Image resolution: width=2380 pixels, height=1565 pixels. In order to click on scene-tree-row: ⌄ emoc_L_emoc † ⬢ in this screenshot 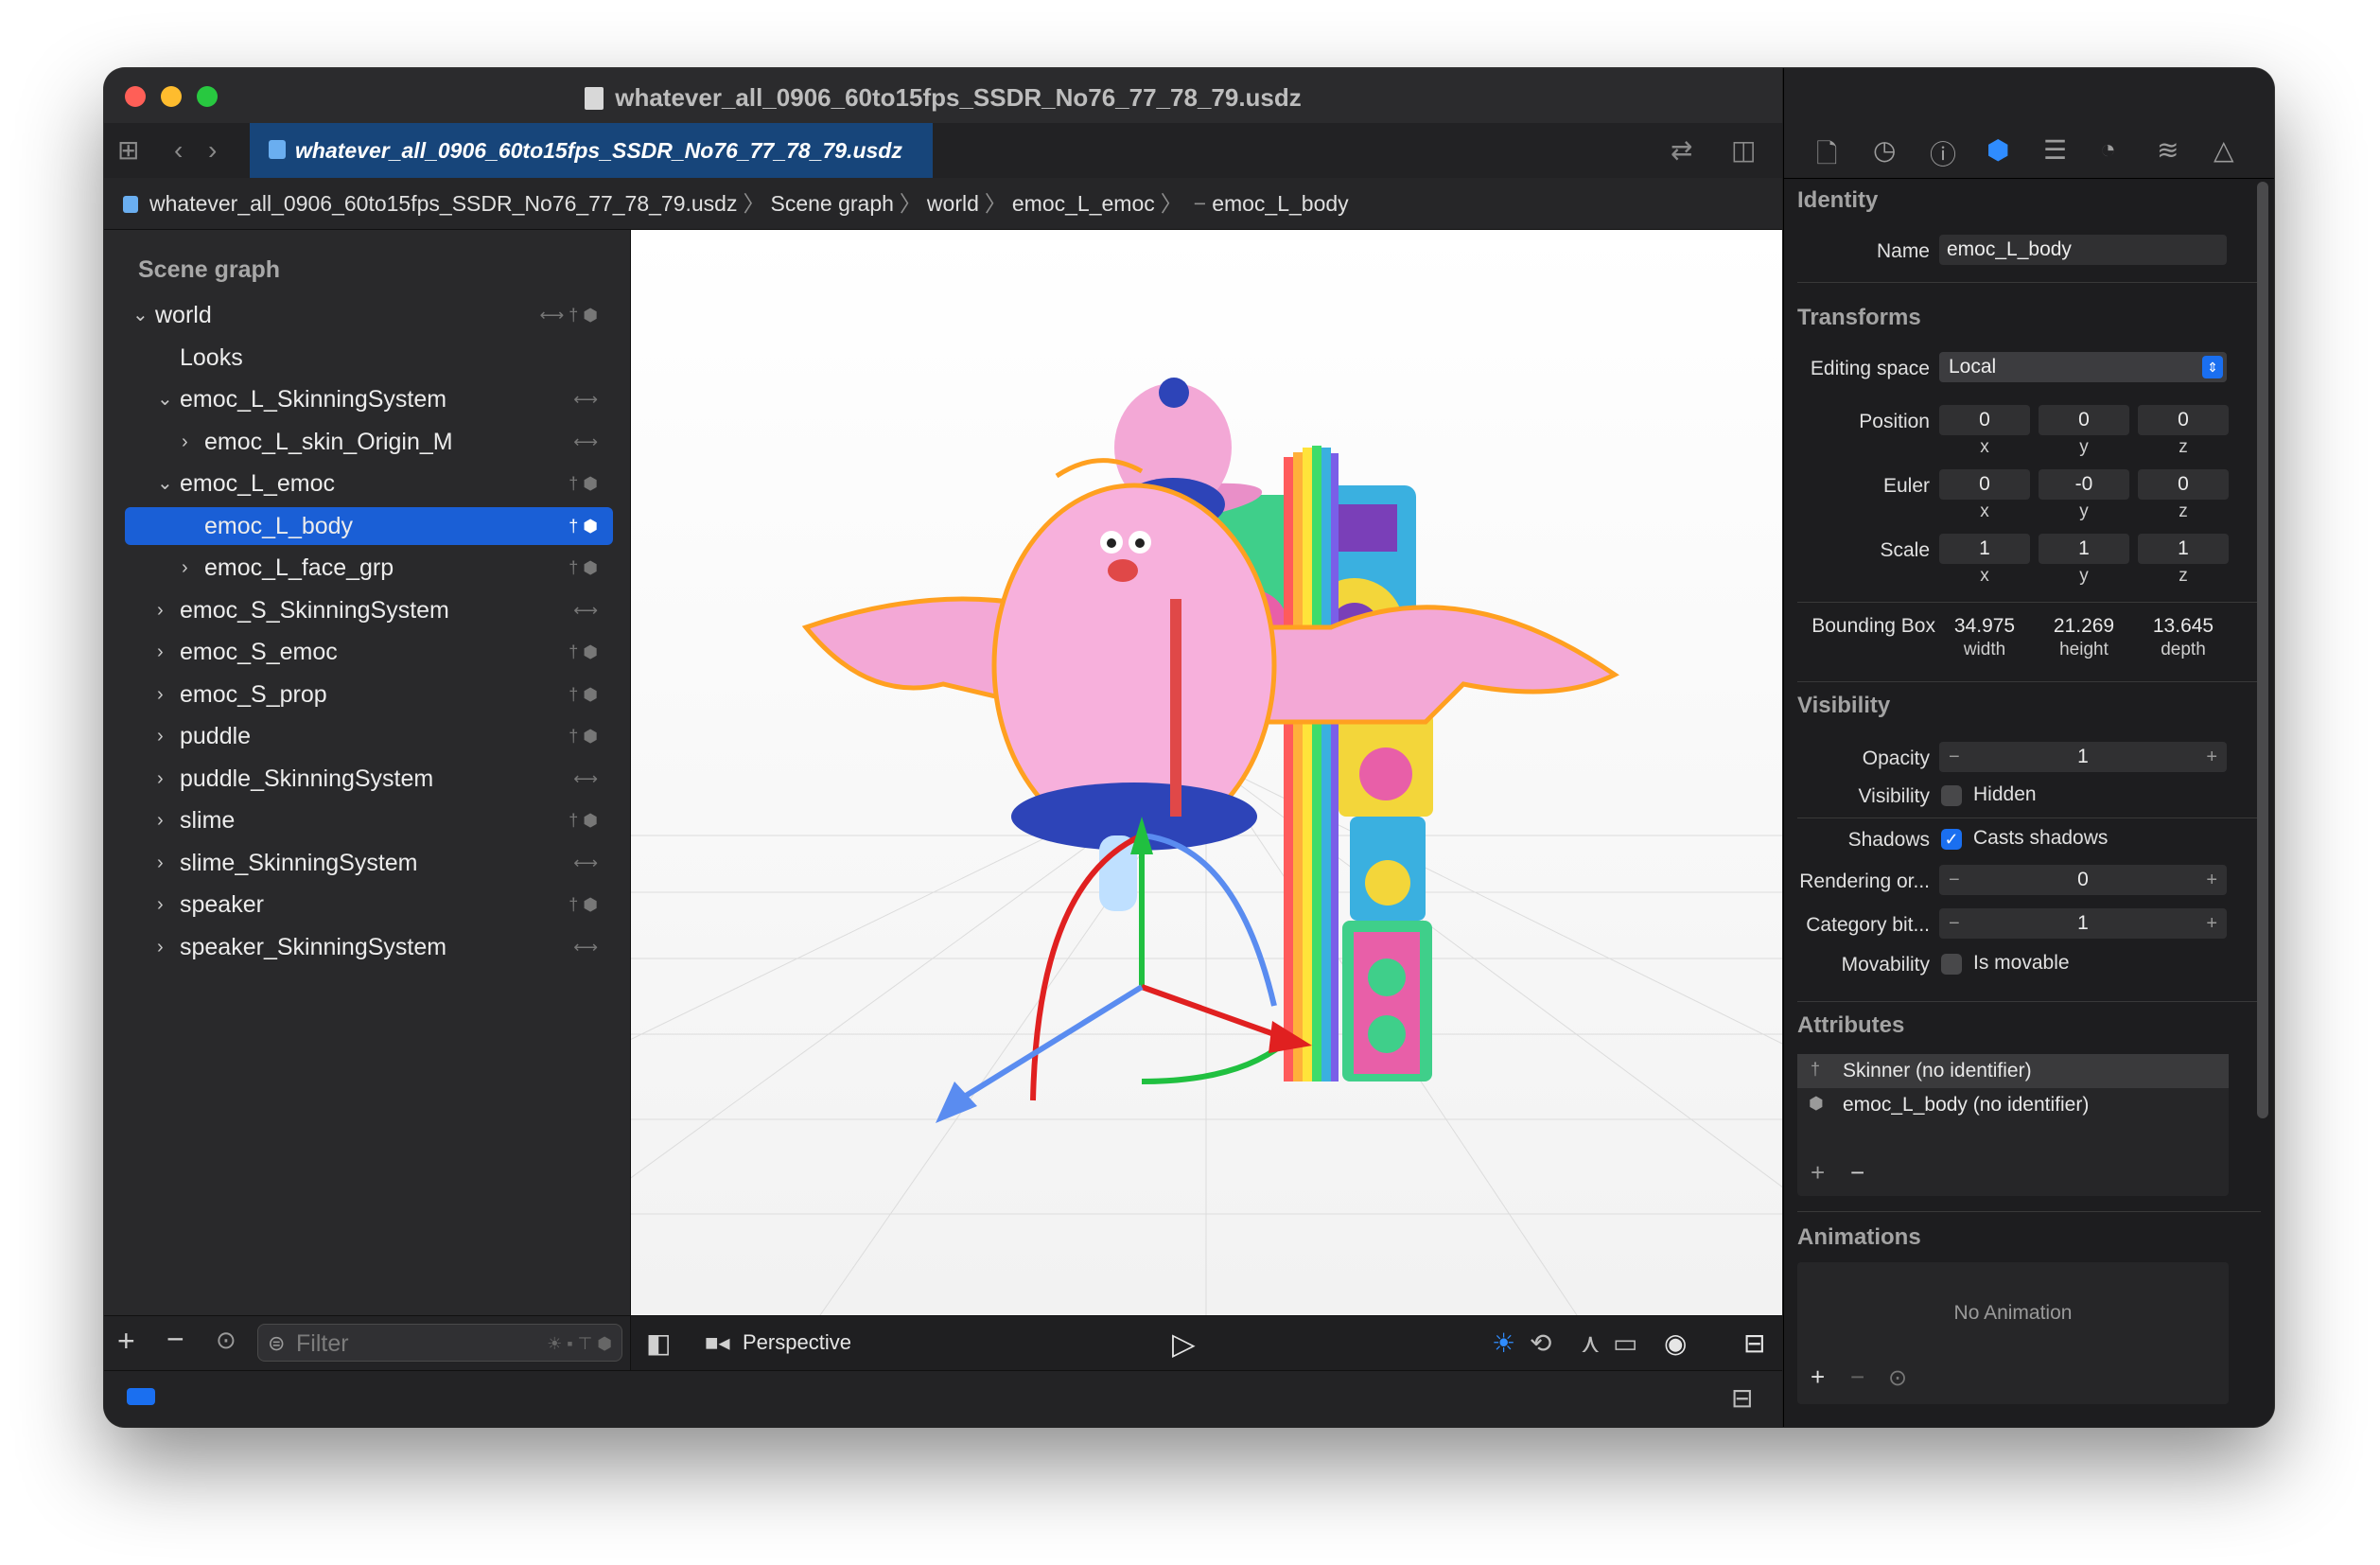, I will do `click(369, 483)`.